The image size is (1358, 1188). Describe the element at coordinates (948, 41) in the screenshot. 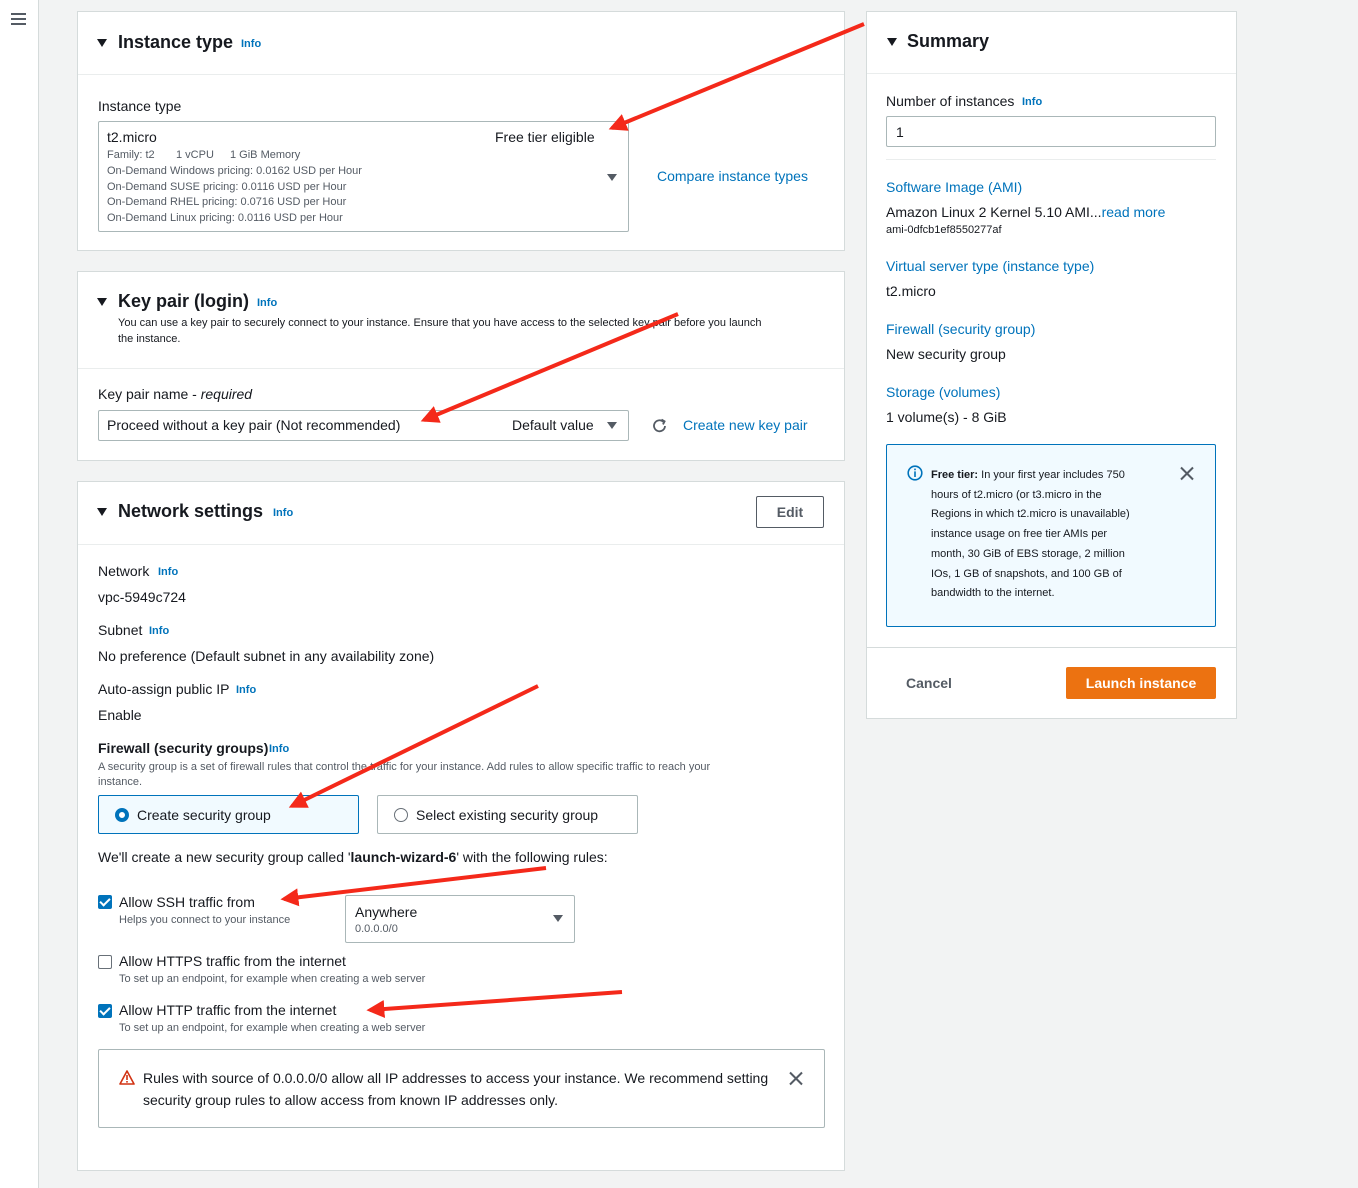

I see `summary-title: Summary` at that location.